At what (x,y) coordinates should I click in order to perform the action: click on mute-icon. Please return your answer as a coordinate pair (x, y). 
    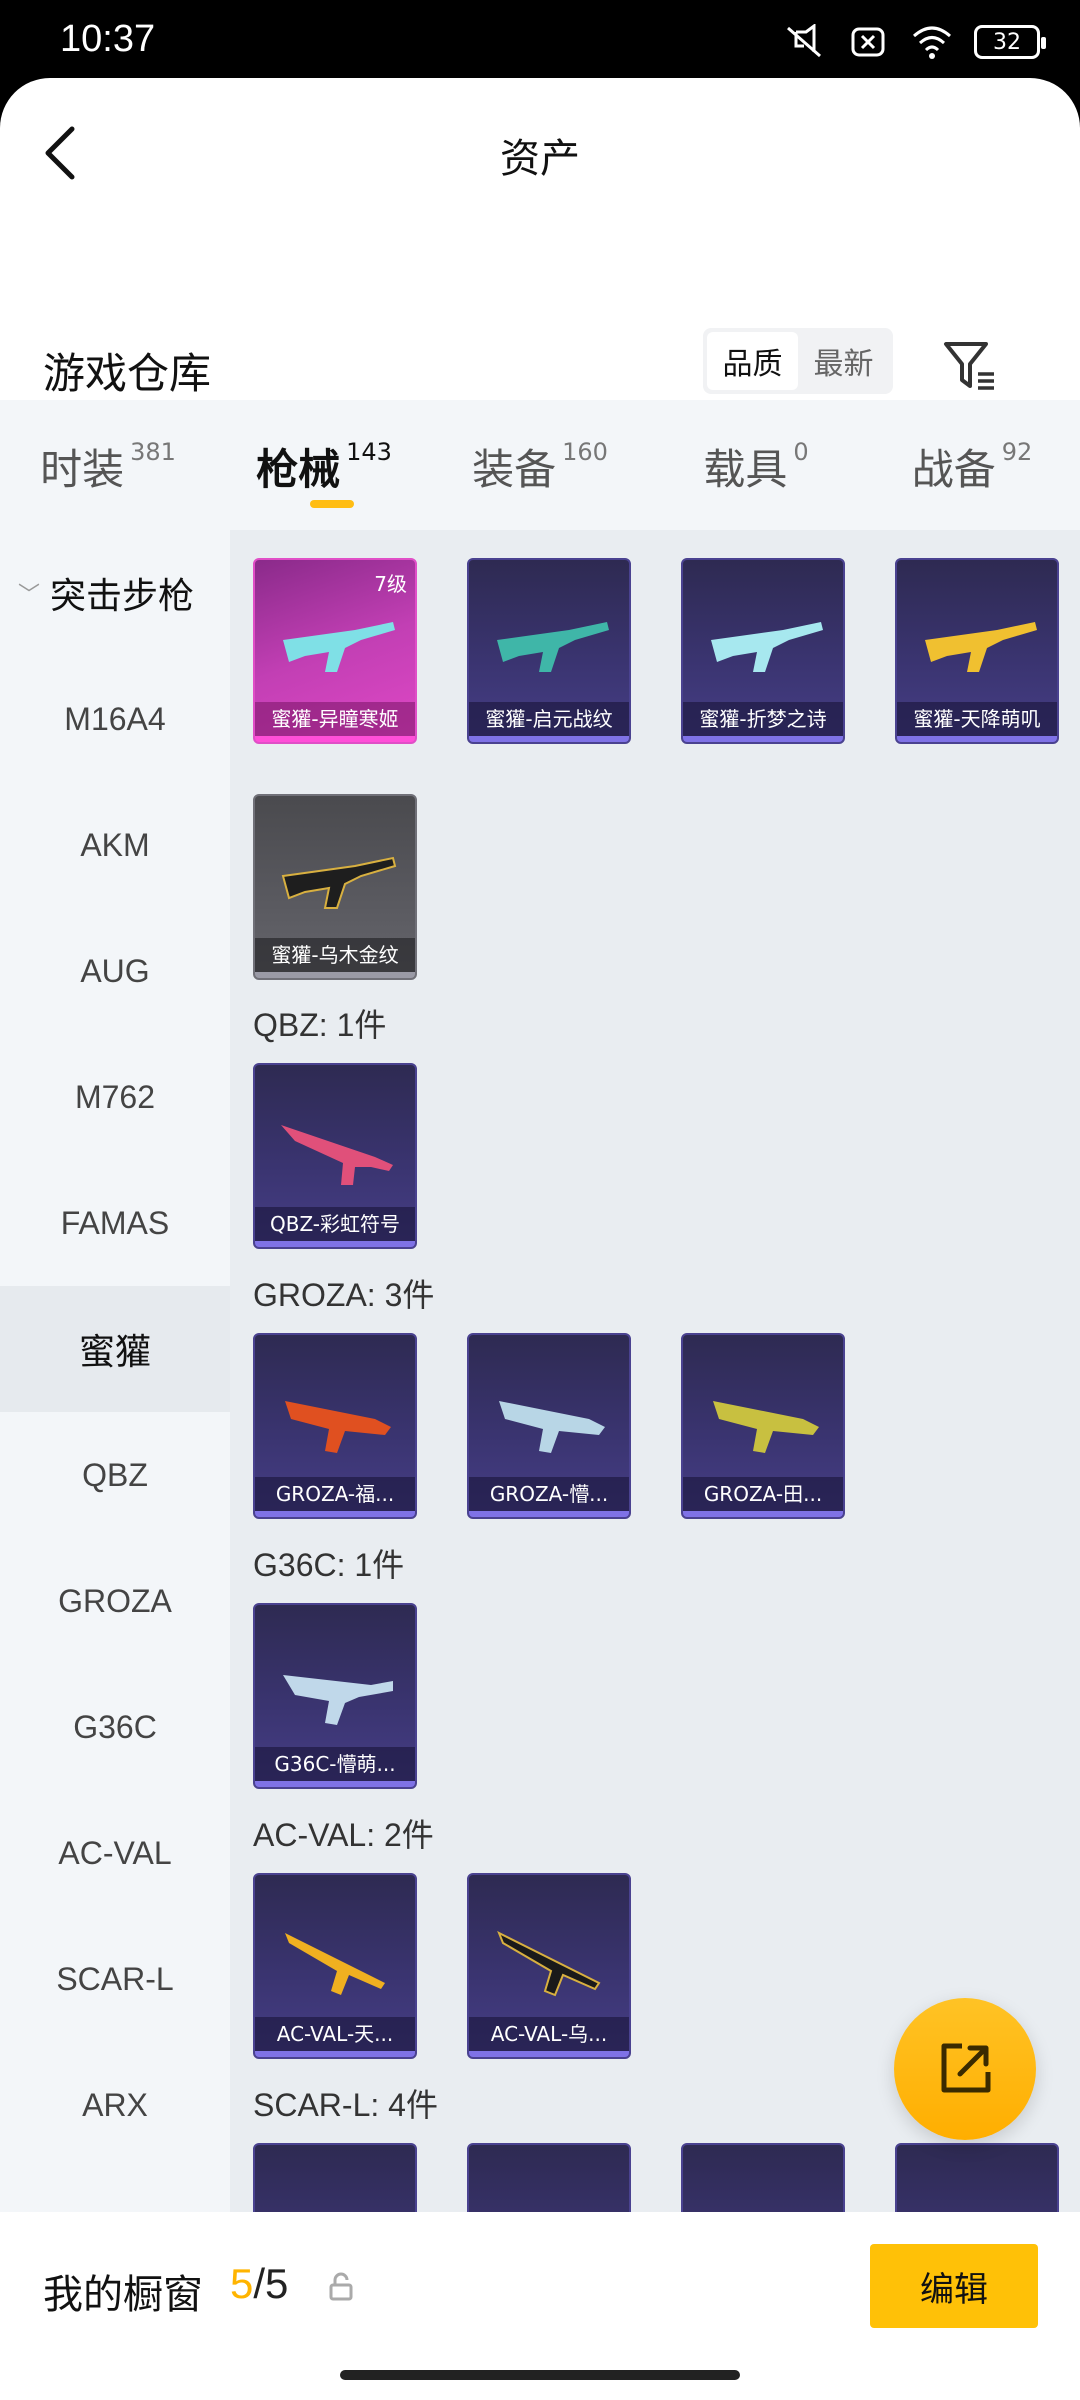
    Looking at the image, I should click on (804, 42).